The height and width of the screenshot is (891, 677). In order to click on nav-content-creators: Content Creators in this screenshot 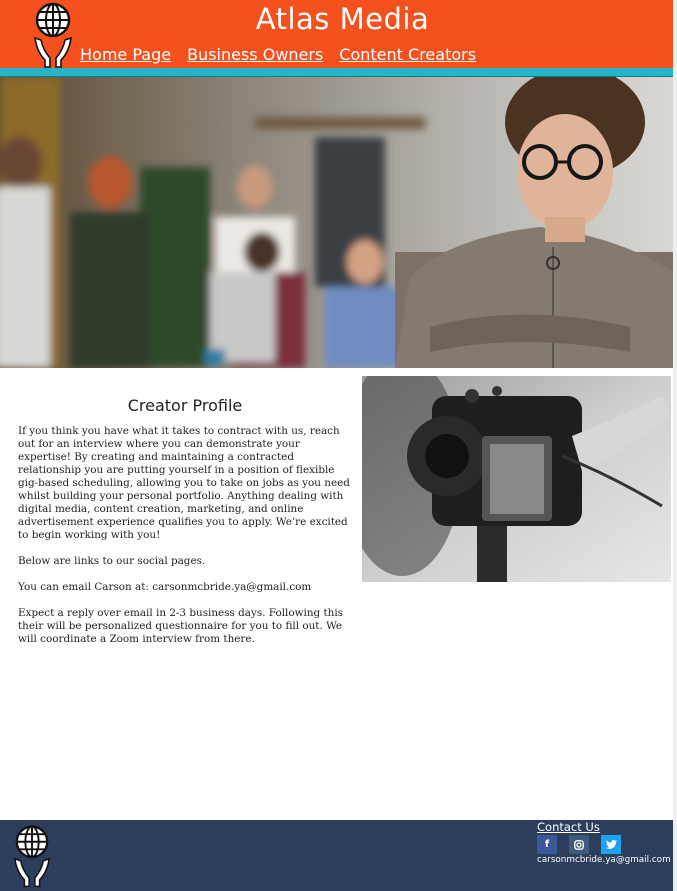, I will do `click(407, 54)`.